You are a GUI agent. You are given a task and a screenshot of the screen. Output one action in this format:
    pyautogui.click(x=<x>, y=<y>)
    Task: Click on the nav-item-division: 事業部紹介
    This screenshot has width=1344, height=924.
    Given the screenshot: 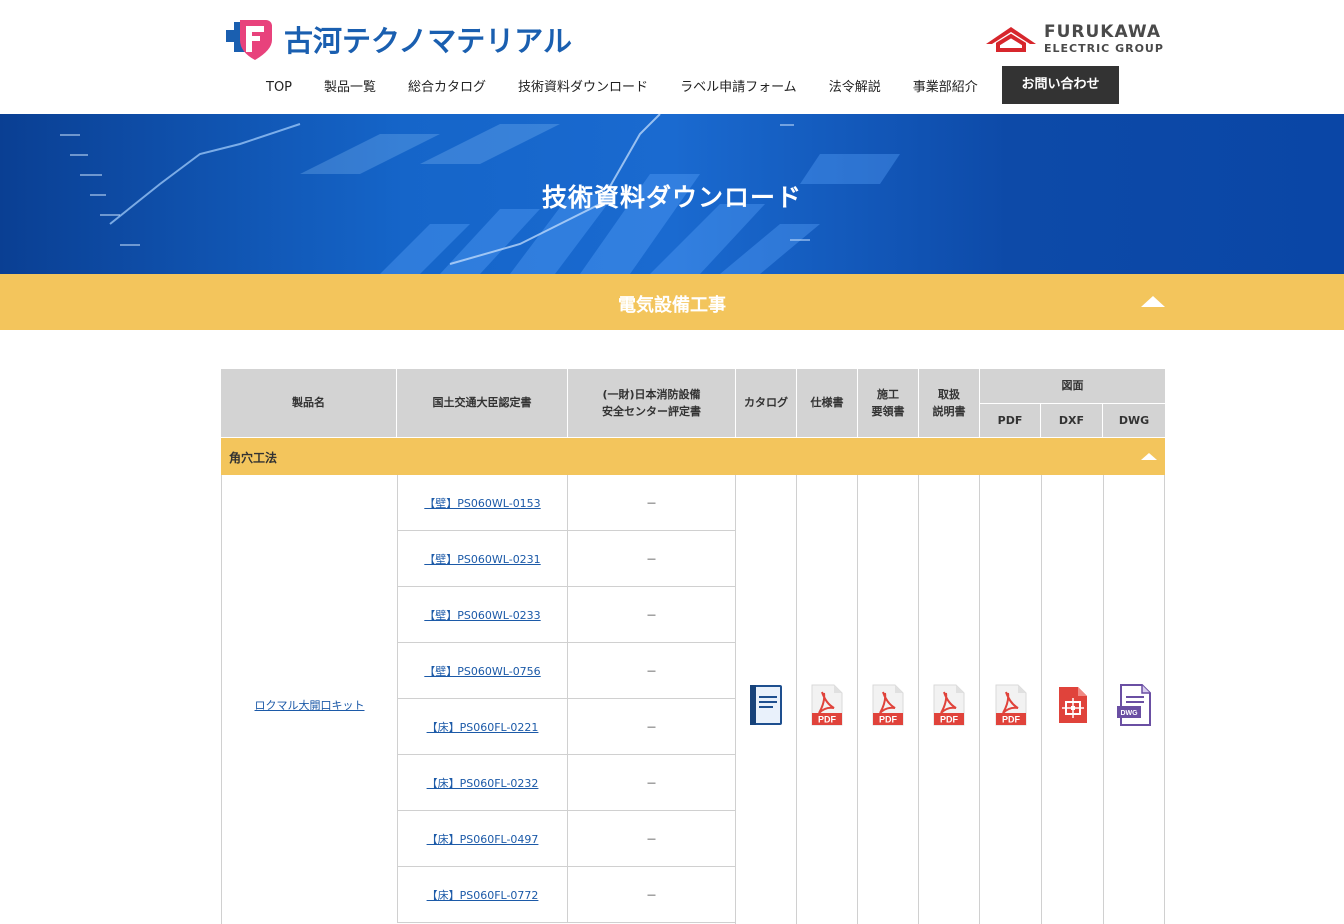 What is the action you would take?
    pyautogui.click(x=945, y=85)
    